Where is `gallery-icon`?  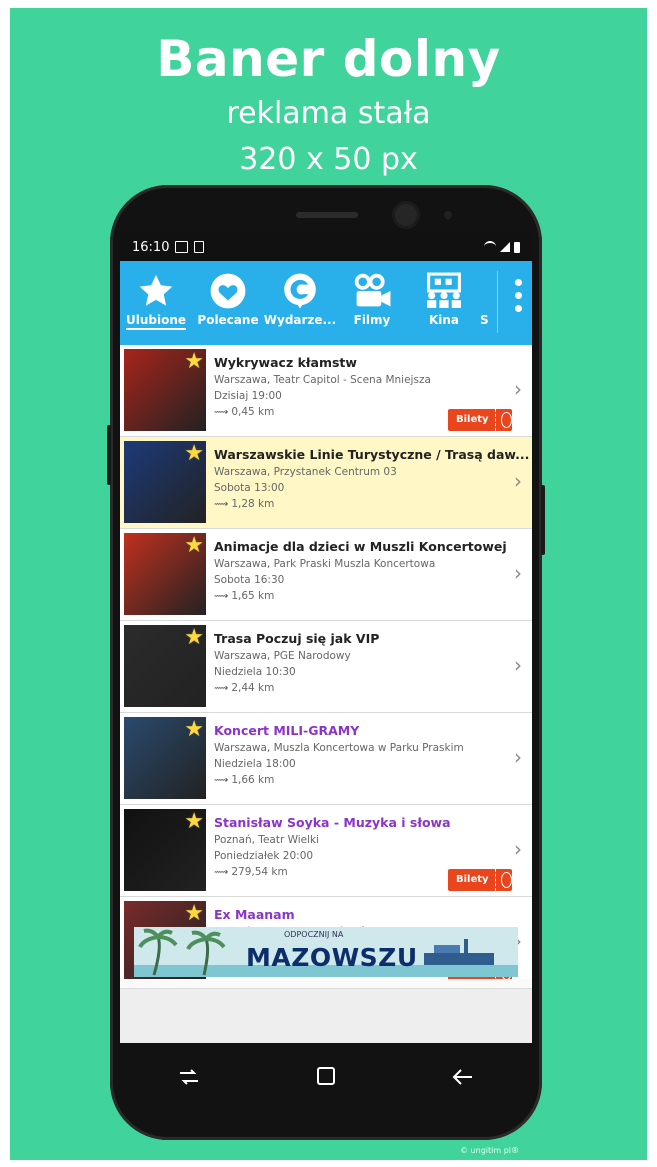 gallery-icon is located at coordinates (182, 247).